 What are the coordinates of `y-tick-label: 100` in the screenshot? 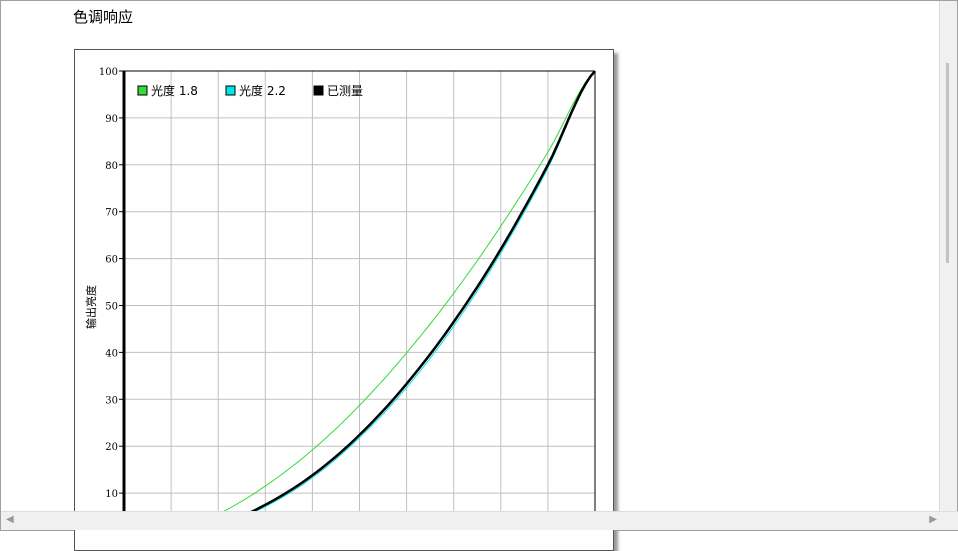 It's located at (108, 72).